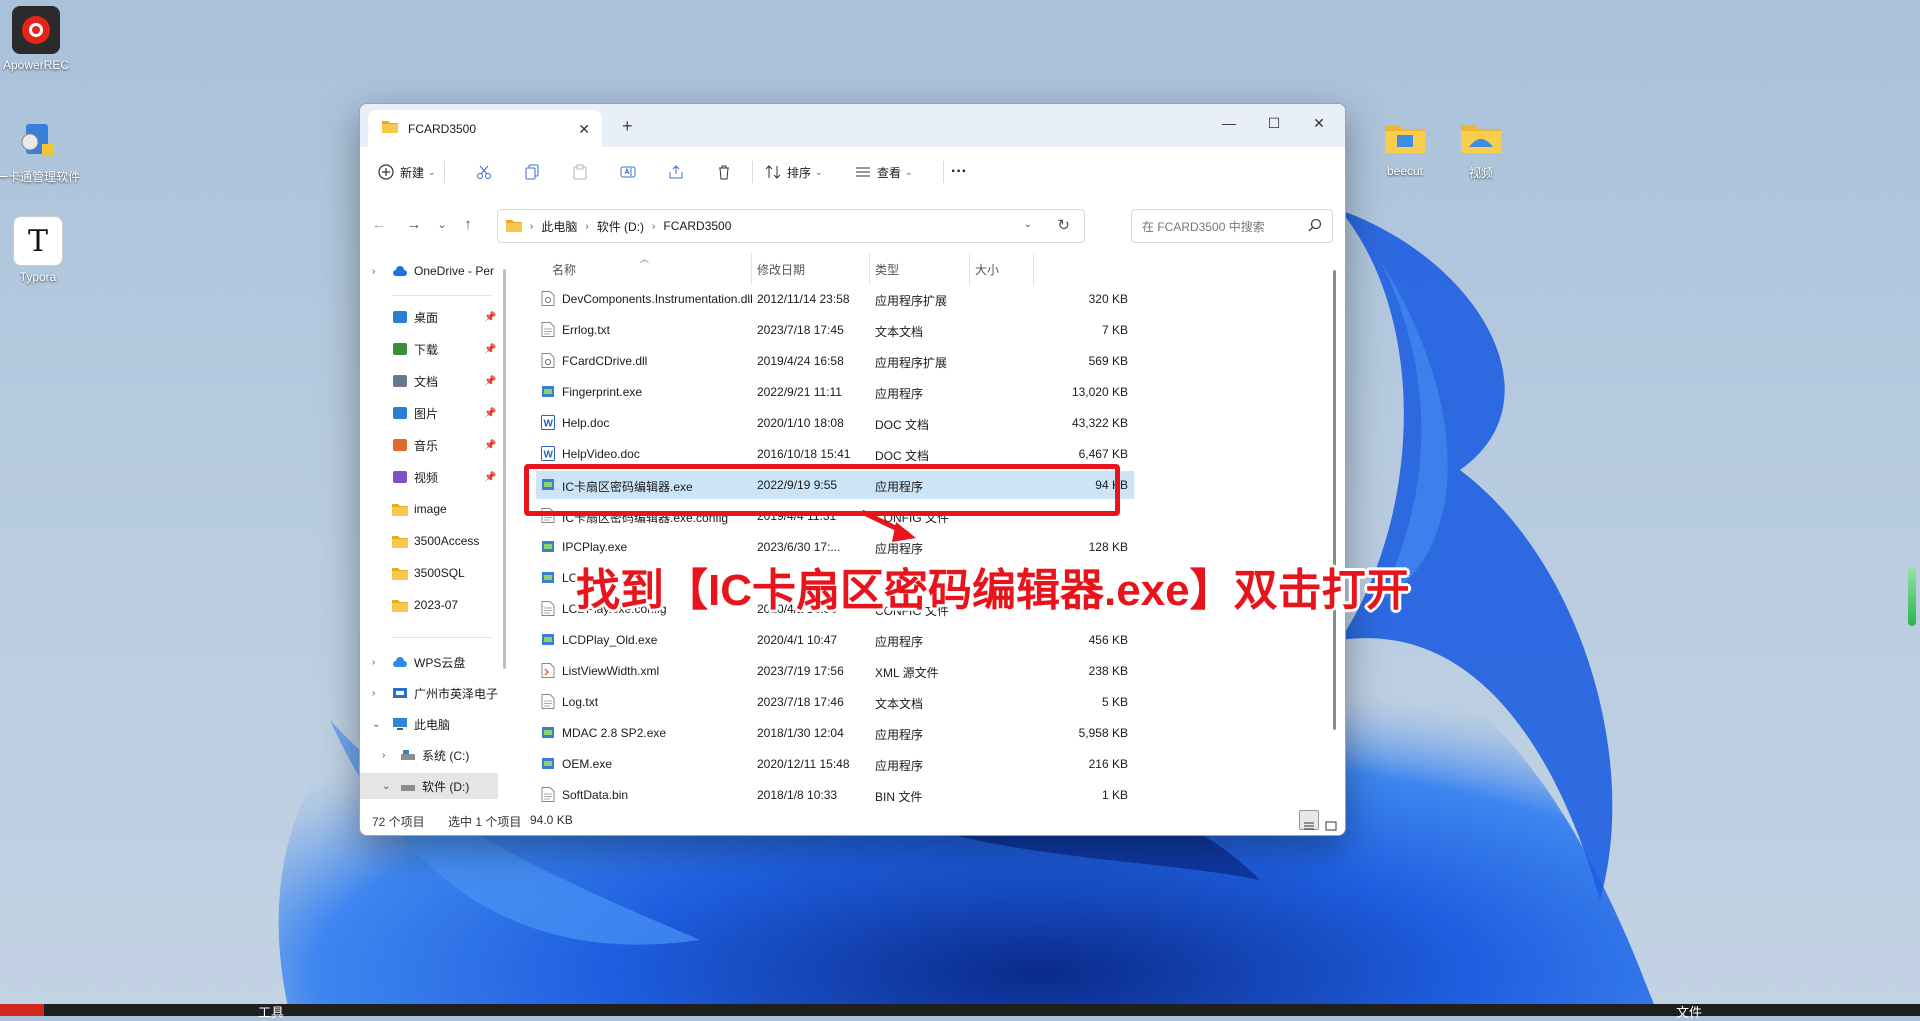 This screenshot has height=1021, width=1920. I want to click on chevron-down-icon: ⌄, so click(819, 171).